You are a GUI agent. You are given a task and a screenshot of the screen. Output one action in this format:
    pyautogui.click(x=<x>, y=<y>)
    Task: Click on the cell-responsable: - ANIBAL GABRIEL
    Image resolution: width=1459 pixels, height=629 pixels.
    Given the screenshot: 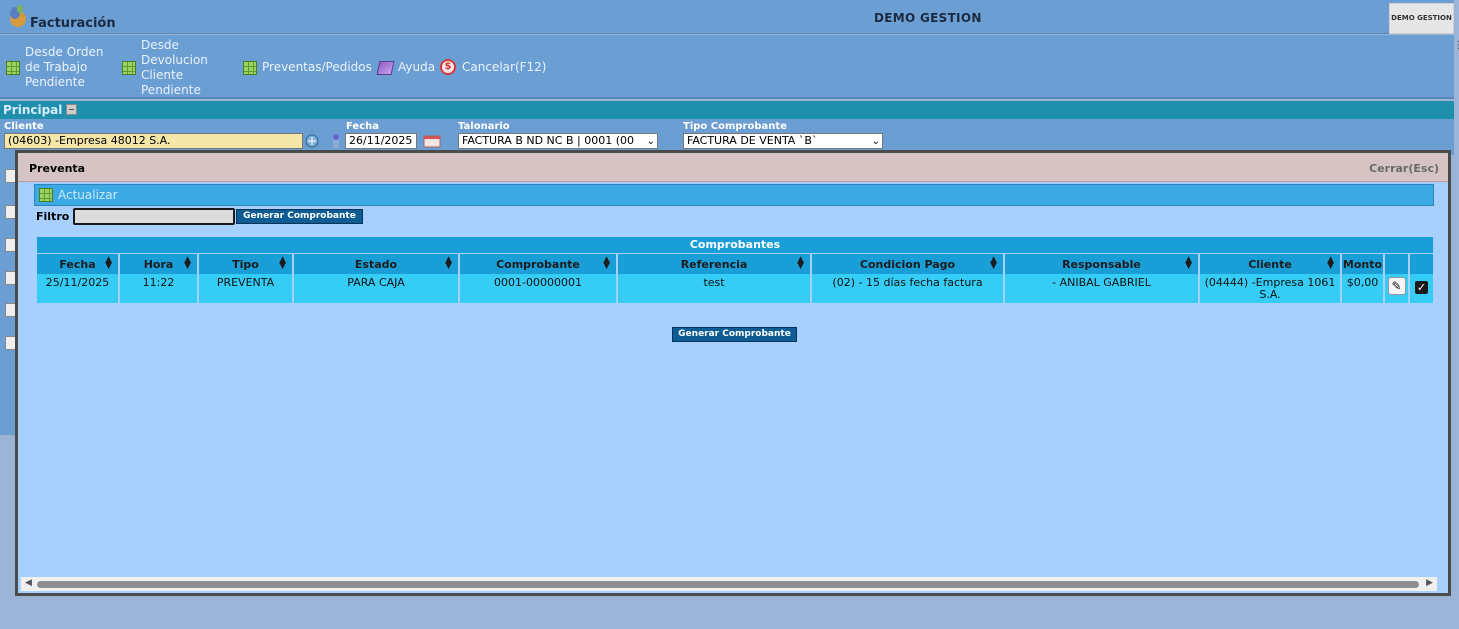 What is the action you would take?
    pyautogui.click(x=1101, y=288)
    